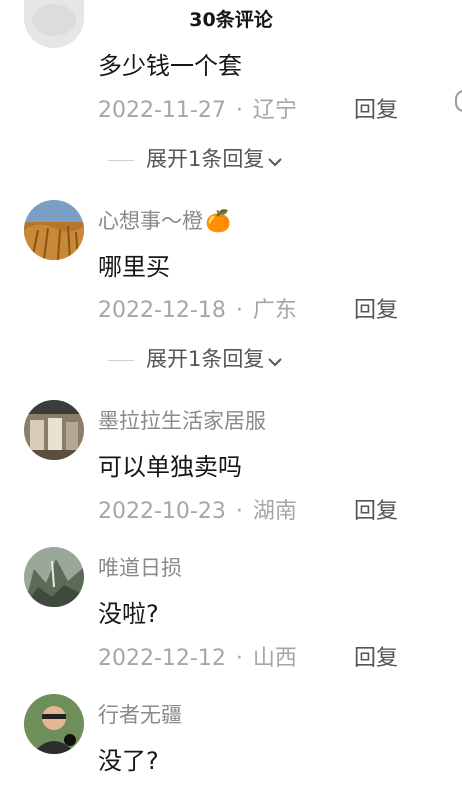  I want to click on comment-location: 山西, so click(274, 658).